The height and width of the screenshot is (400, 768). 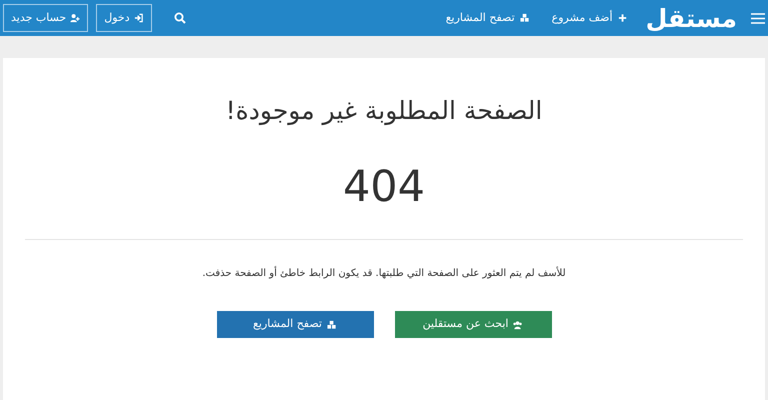 I want to click on error-code: 404, so click(x=384, y=187).